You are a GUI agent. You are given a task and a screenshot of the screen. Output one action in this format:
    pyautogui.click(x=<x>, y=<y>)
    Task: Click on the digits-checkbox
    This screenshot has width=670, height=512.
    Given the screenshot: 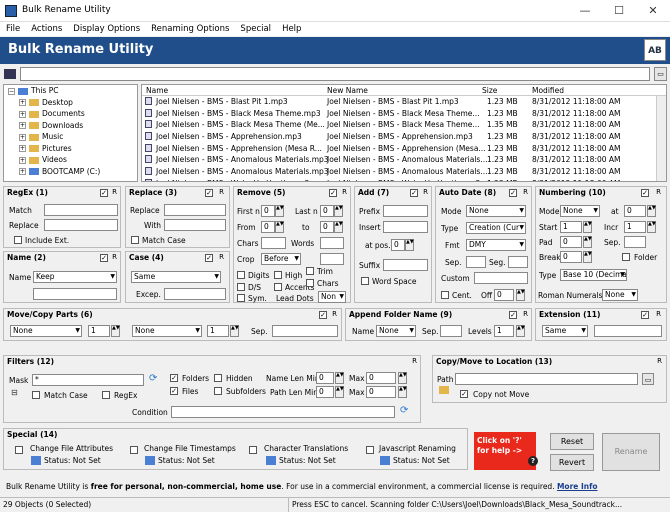 What is the action you would take?
    pyautogui.click(x=241, y=275)
    